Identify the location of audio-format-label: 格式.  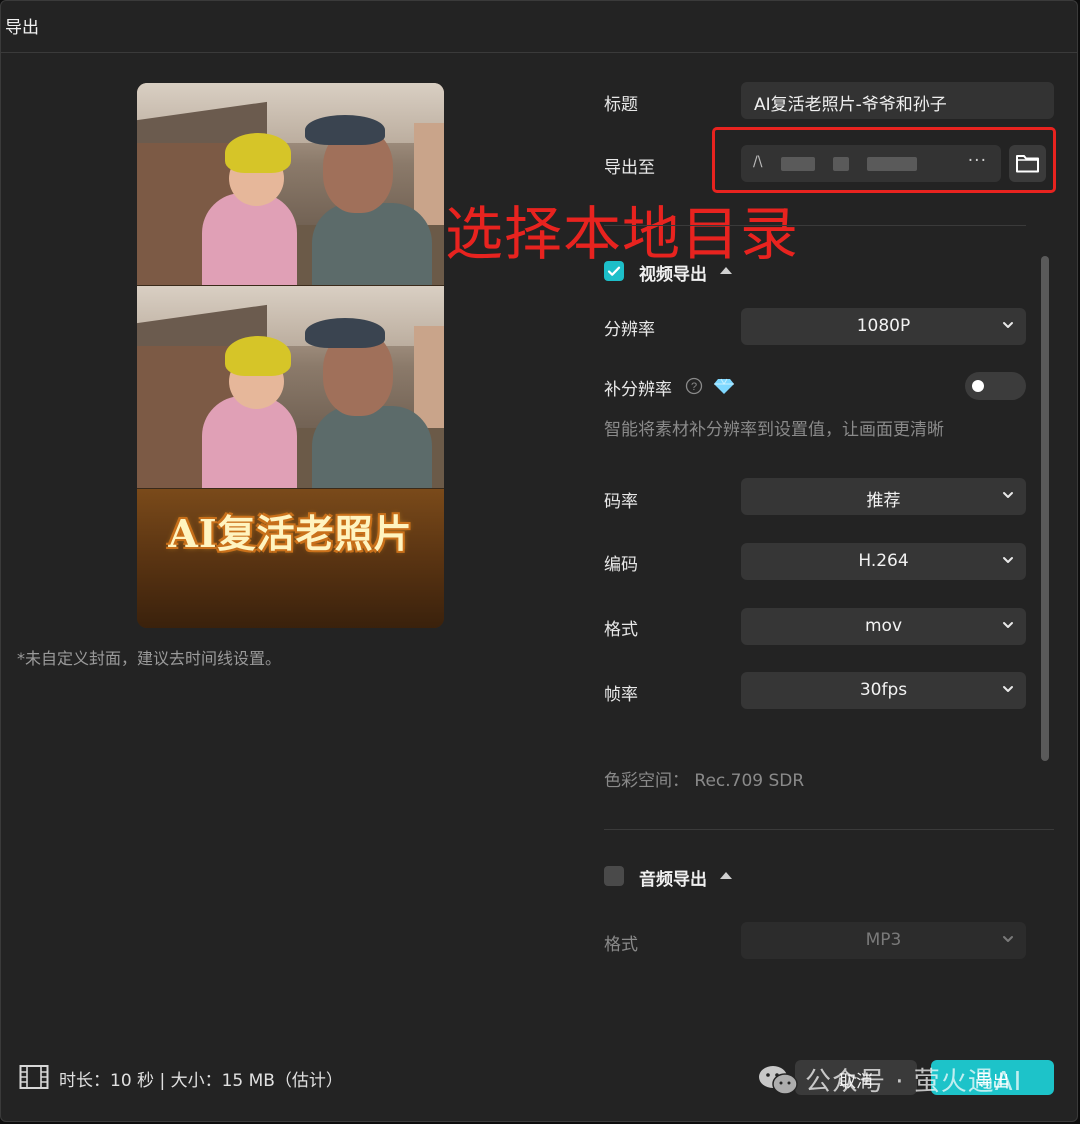
(621, 945).